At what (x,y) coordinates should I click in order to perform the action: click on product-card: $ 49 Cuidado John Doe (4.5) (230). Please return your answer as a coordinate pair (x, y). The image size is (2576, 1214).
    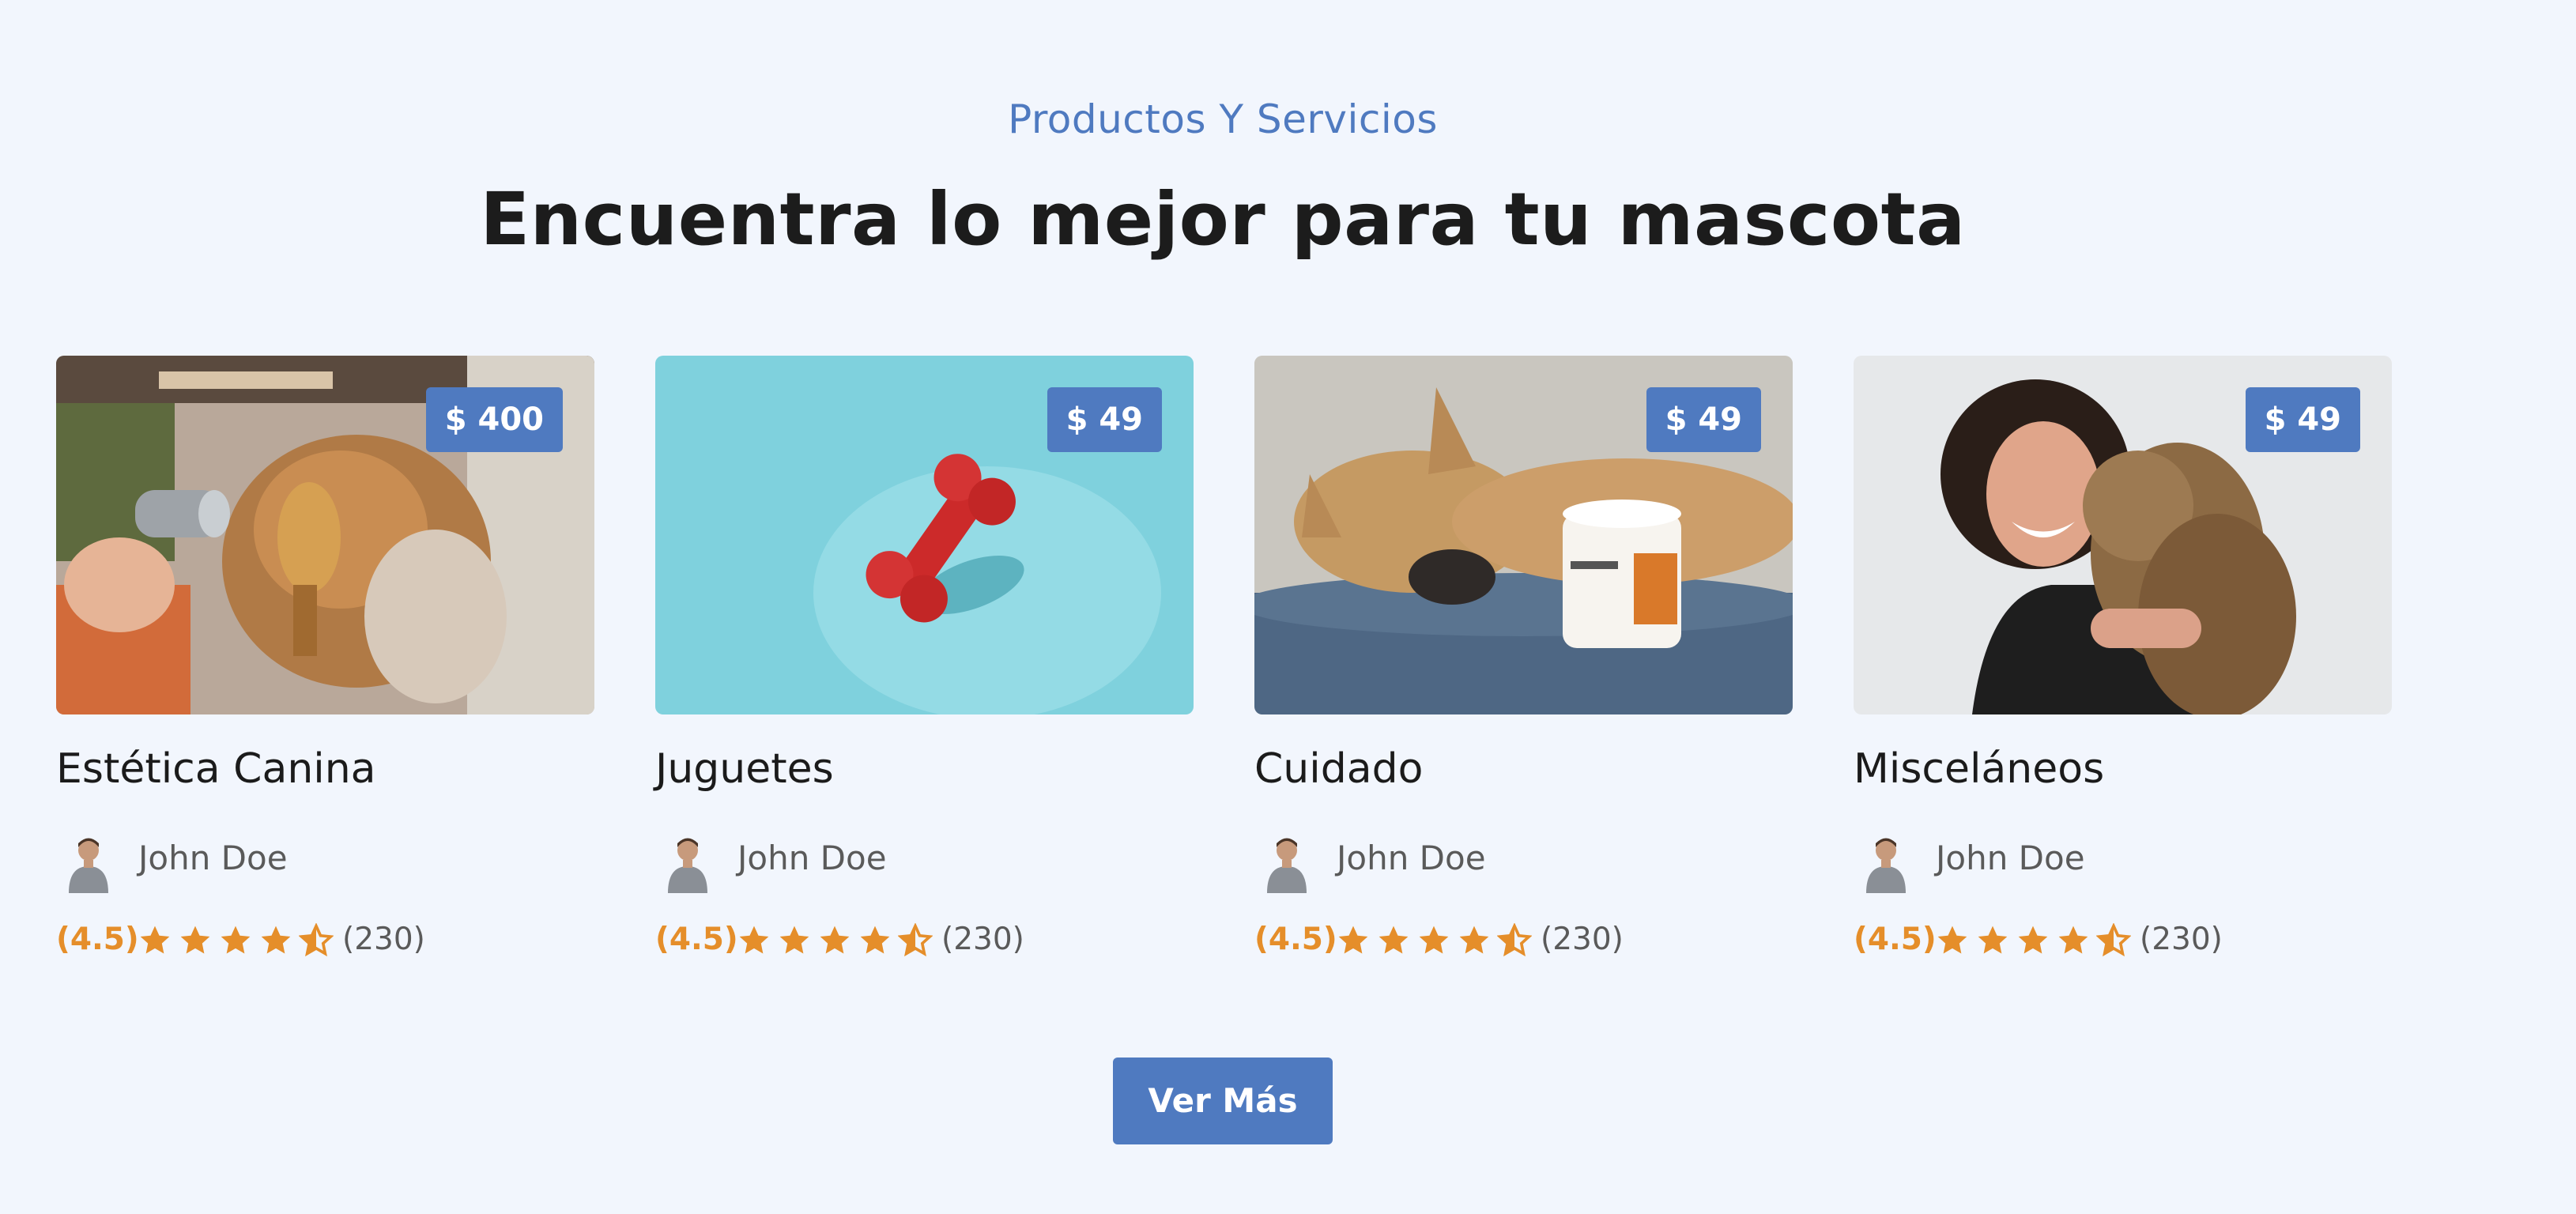
    Looking at the image, I should click on (1523, 664).